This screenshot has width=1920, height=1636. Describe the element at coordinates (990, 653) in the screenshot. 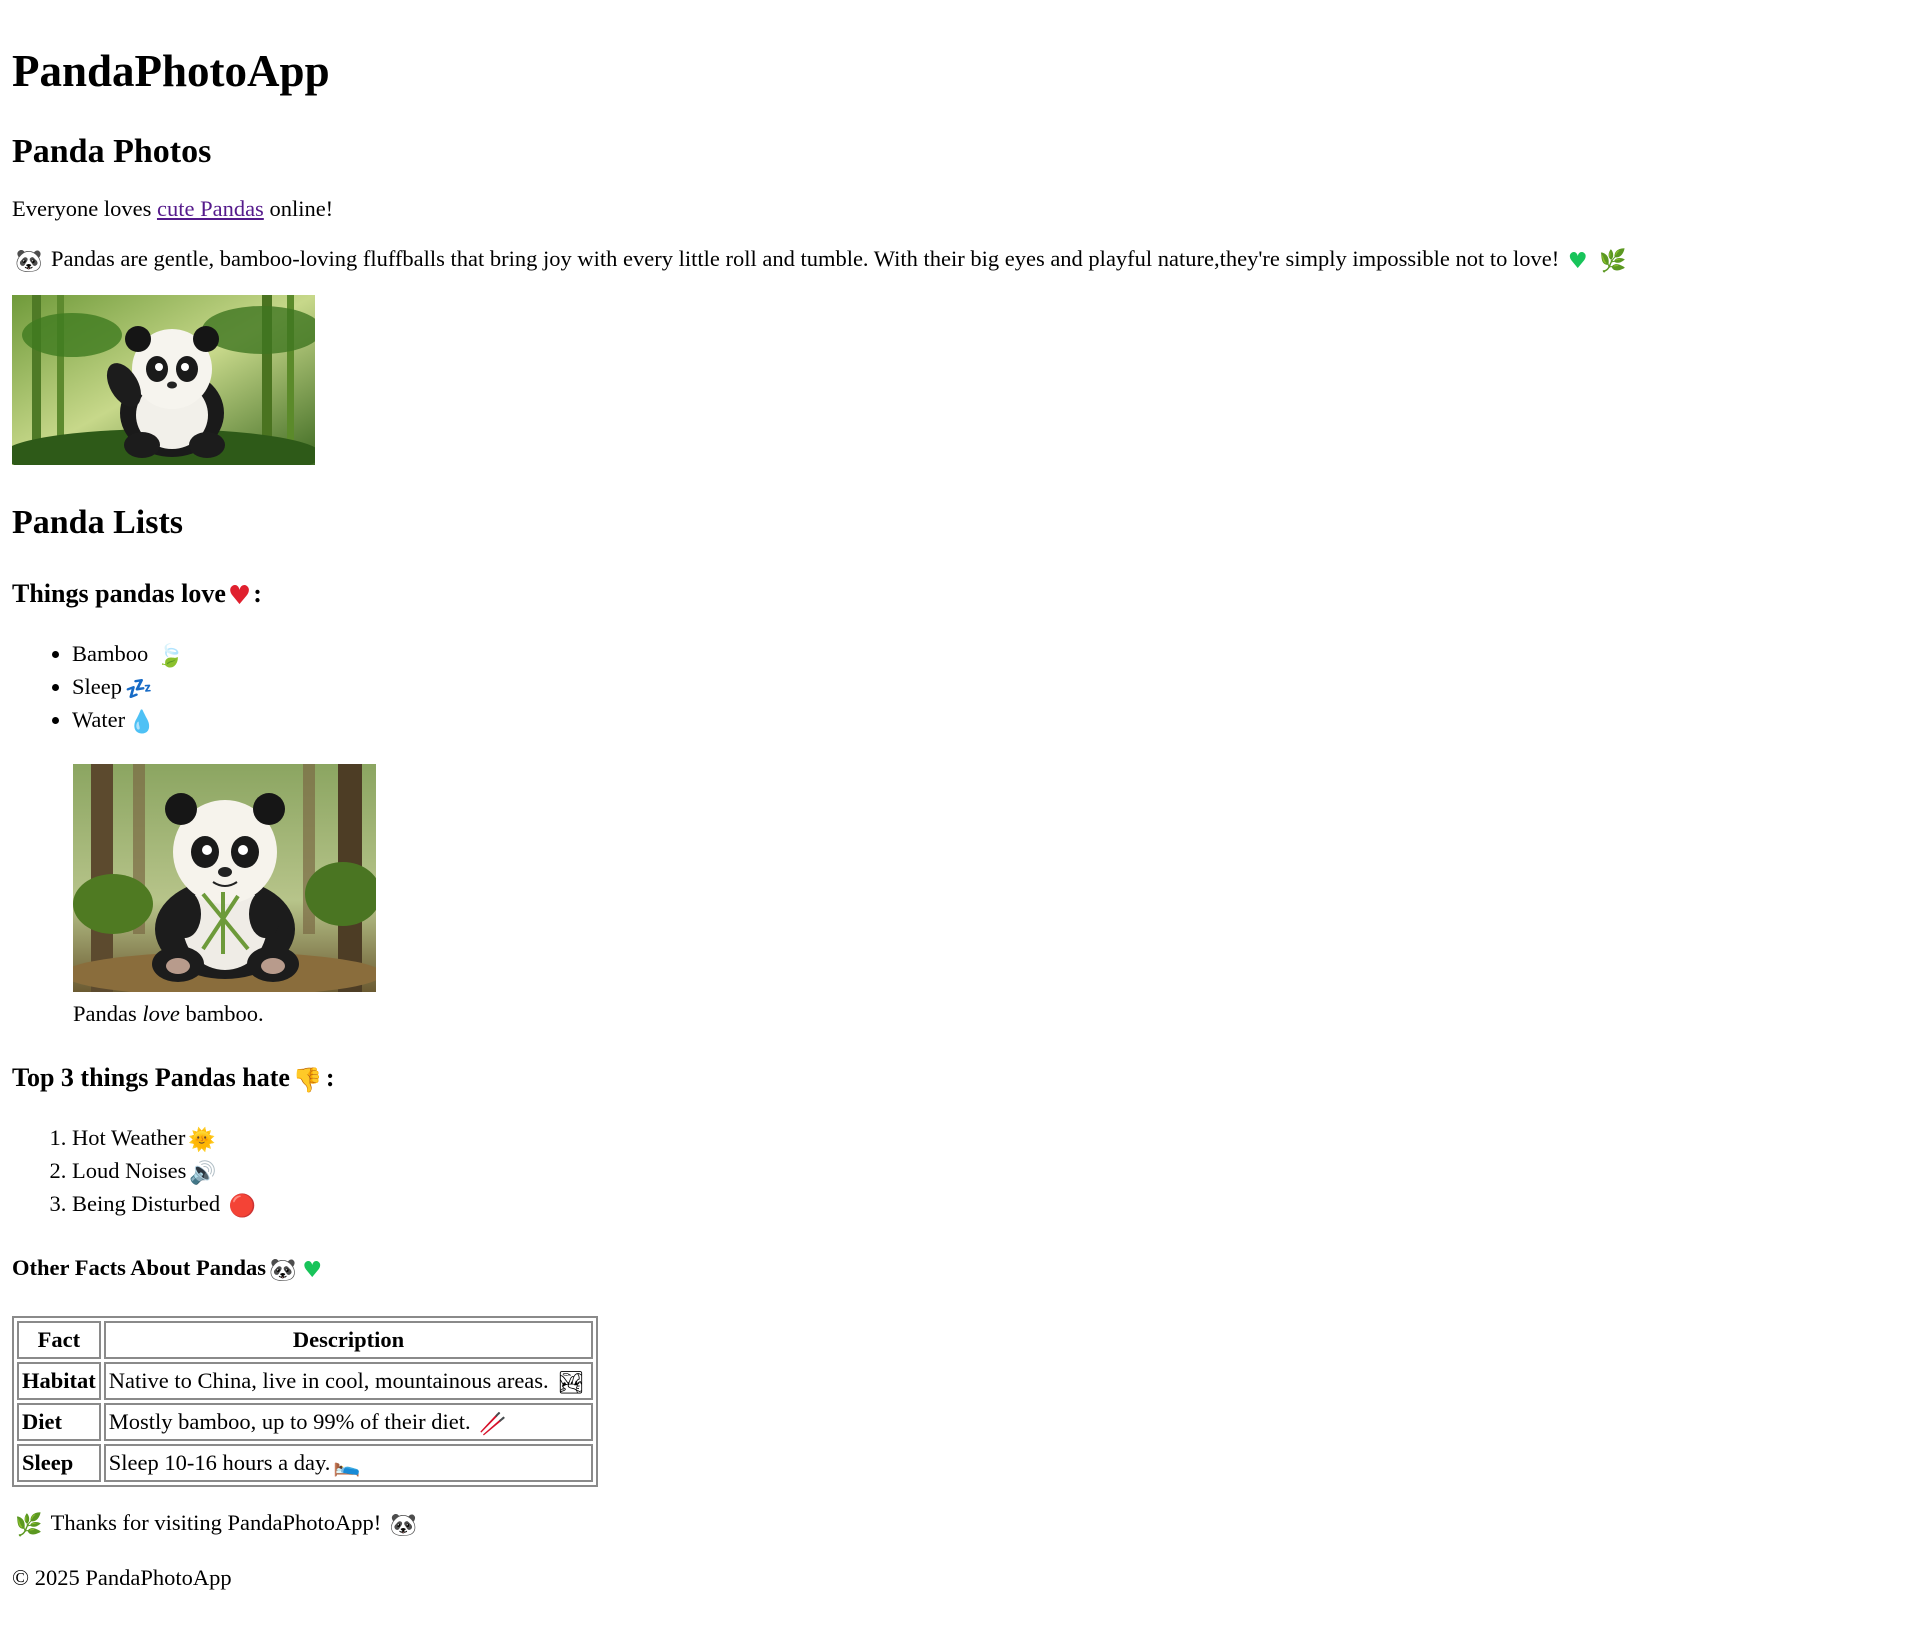

I see `list-item: Bamboo 🍃` at that location.